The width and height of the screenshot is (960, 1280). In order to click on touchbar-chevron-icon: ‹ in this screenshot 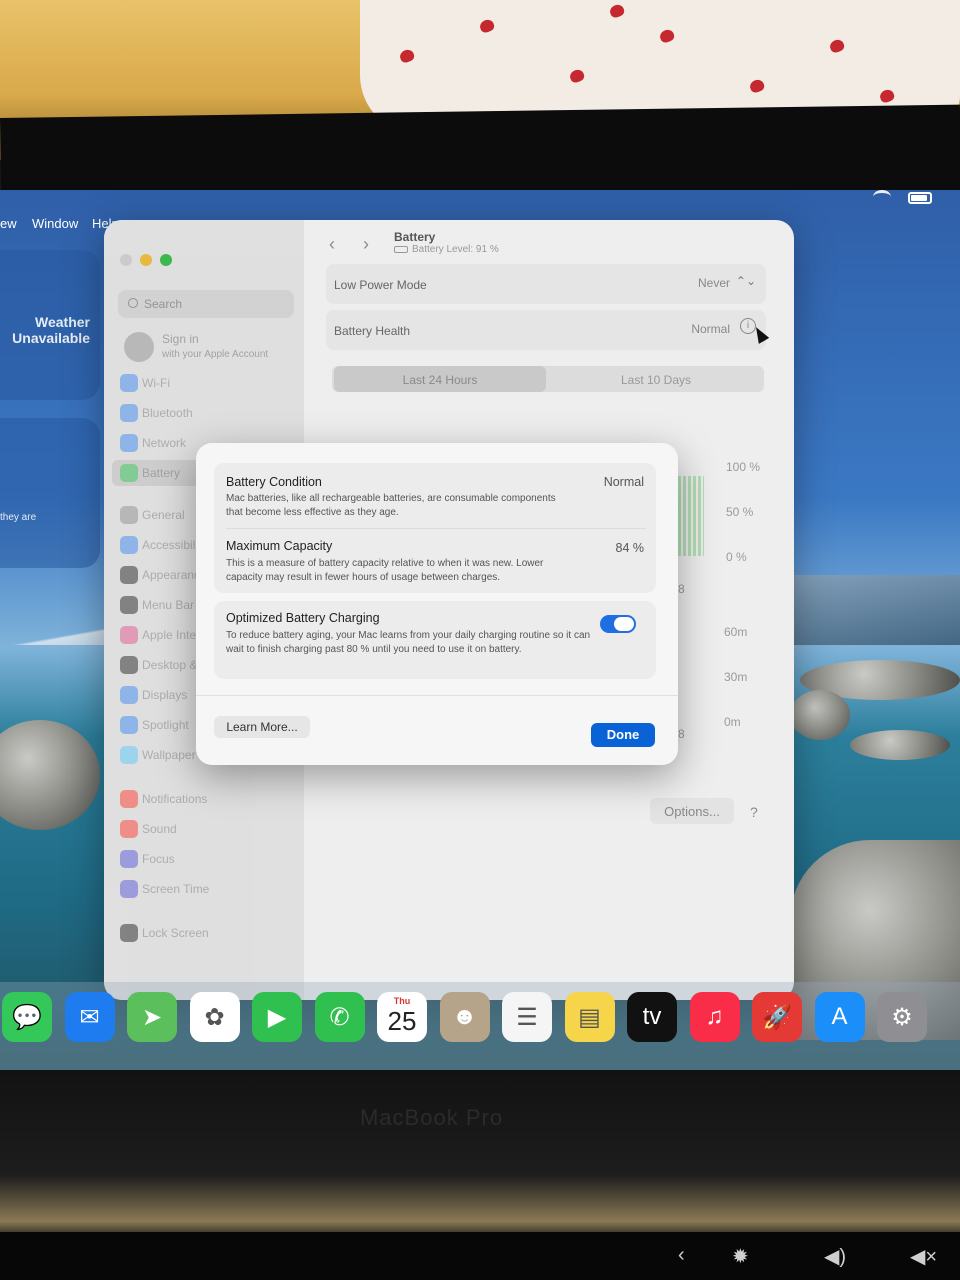, I will do `click(681, 1255)`.